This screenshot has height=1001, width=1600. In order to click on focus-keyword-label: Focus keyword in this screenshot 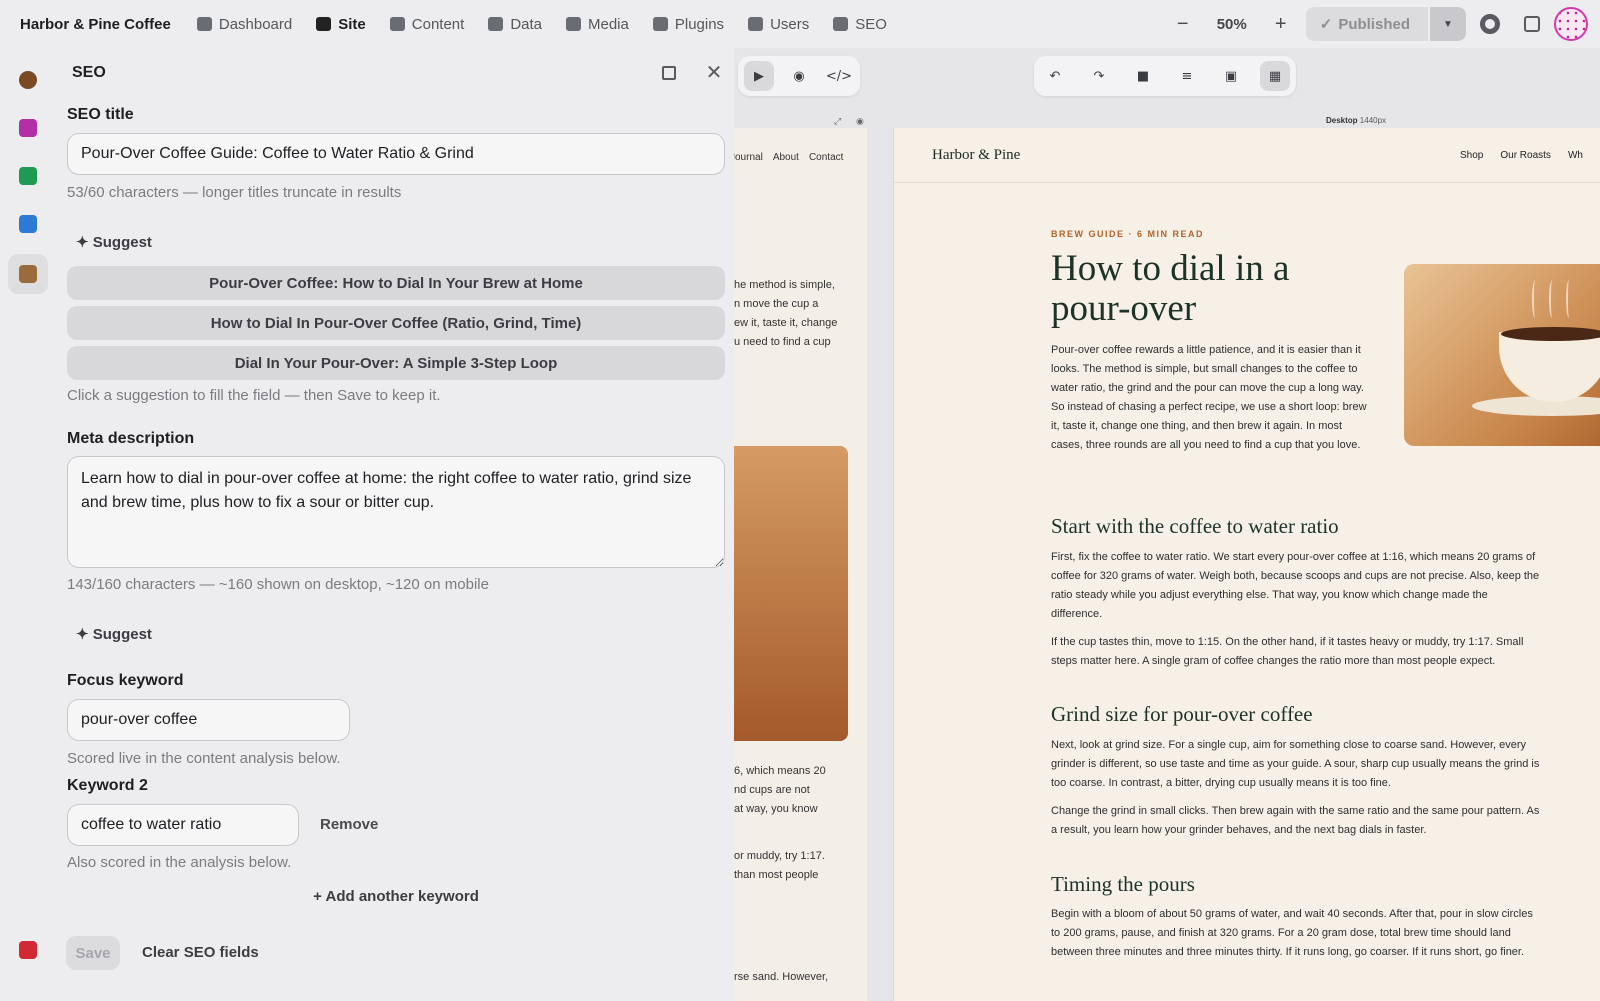, I will do `click(125, 680)`.